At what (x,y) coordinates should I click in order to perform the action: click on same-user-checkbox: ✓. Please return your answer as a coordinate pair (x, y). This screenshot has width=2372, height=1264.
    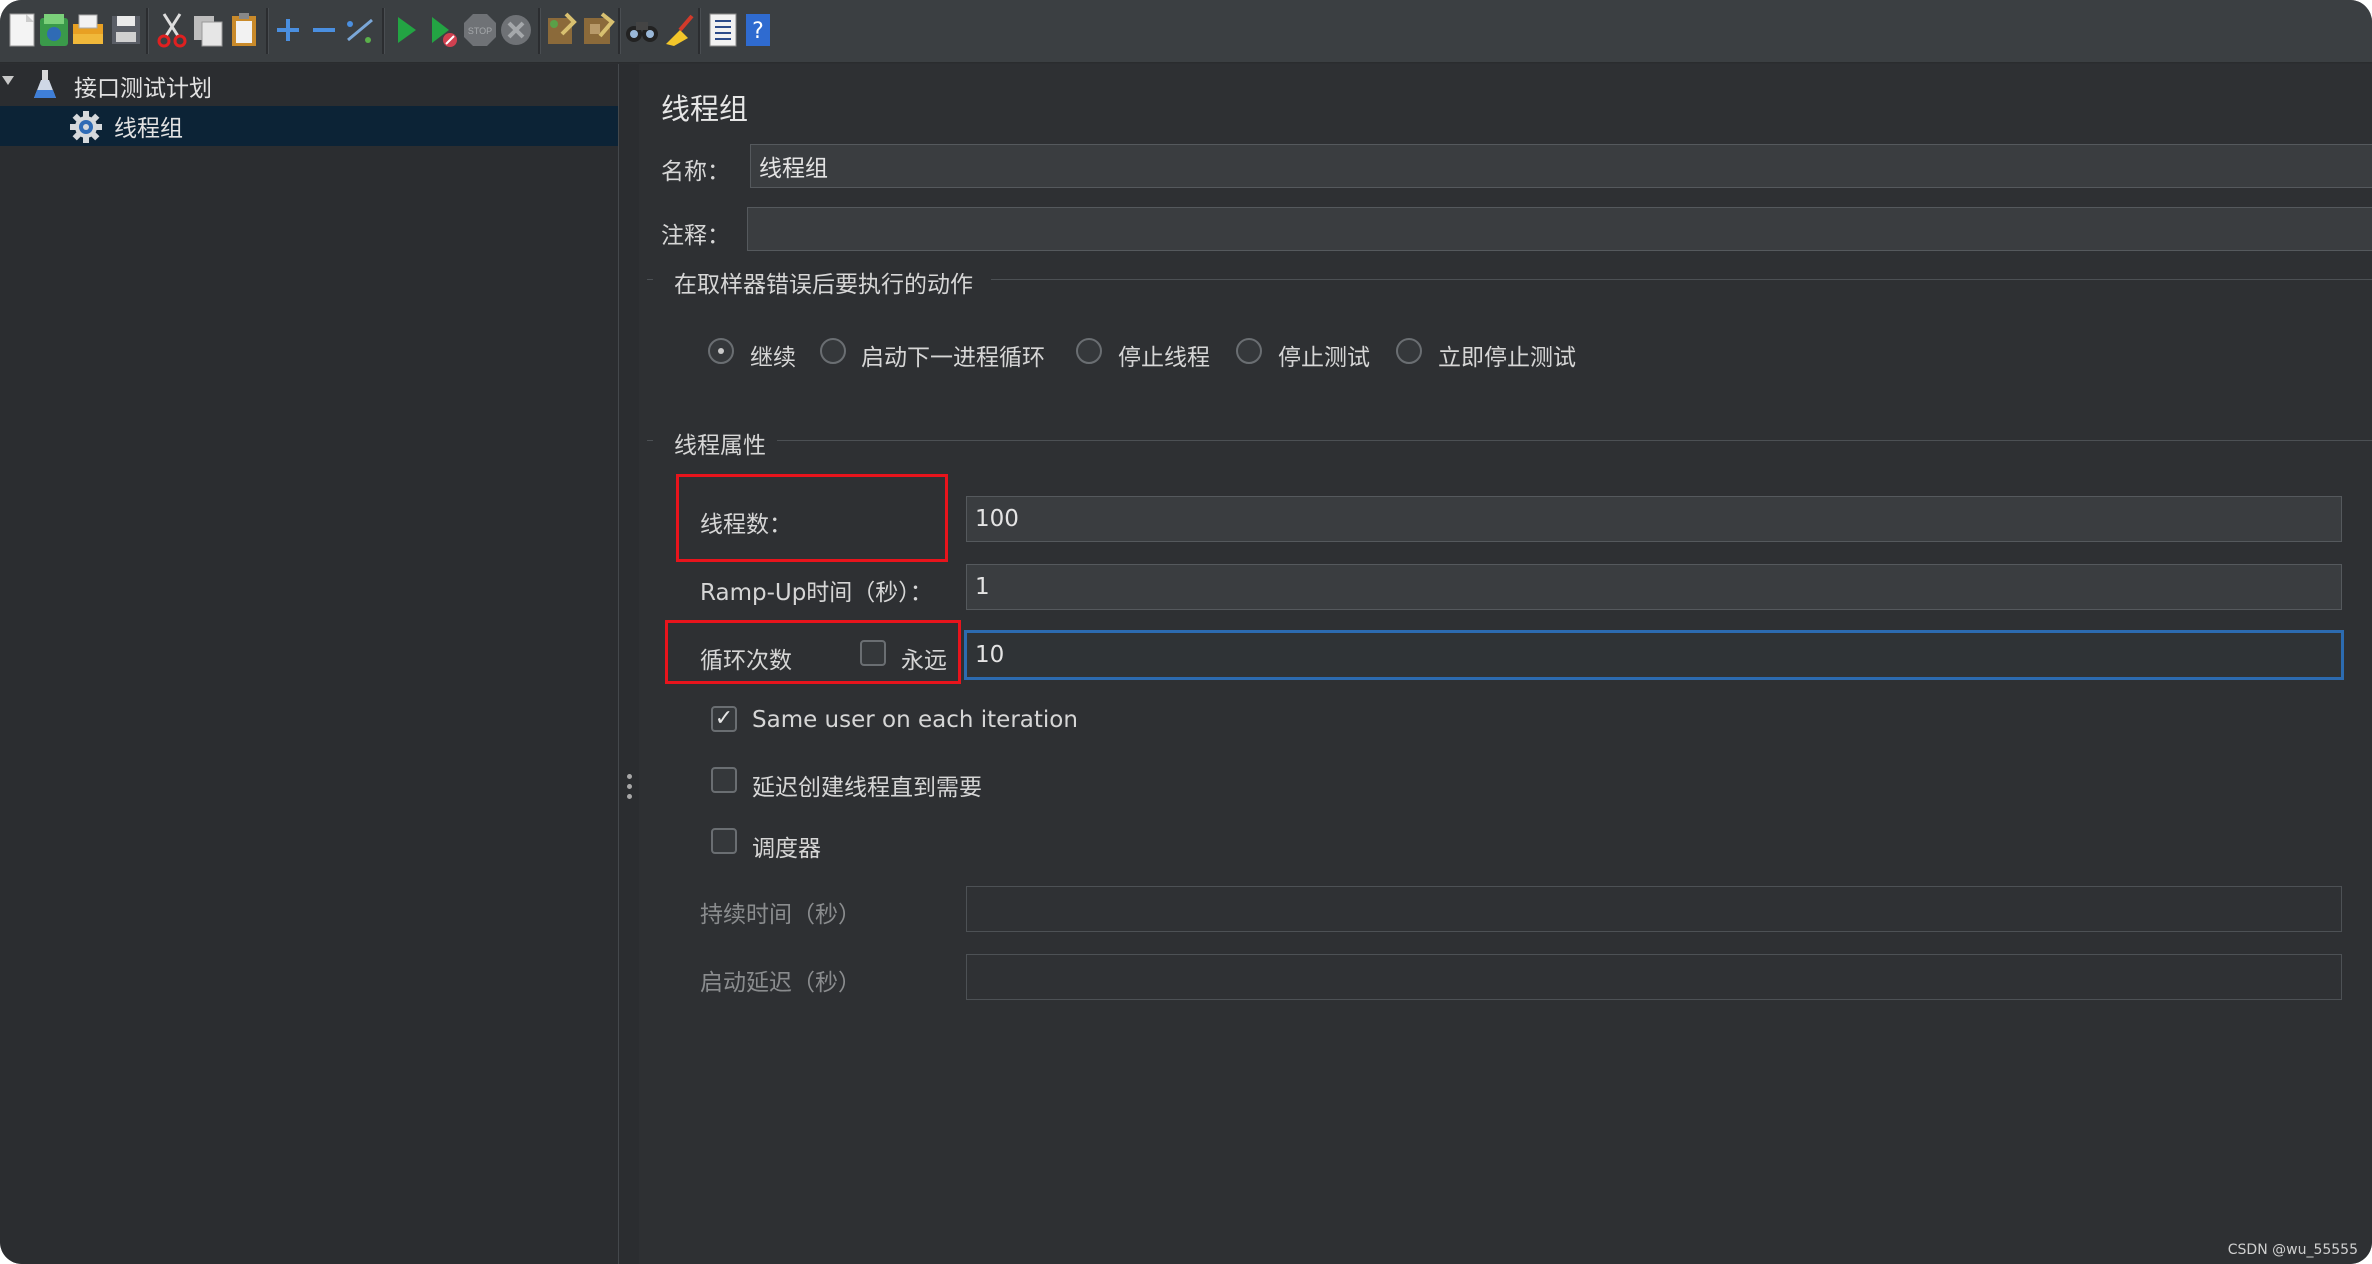
    Looking at the image, I should click on (724, 719).